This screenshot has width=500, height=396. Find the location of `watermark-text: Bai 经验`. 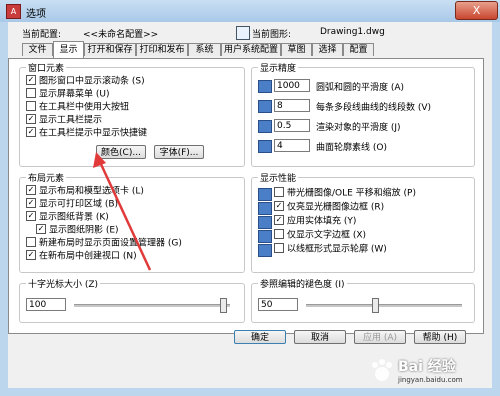

watermark-text: Bai 经验 is located at coordinates (427, 367).